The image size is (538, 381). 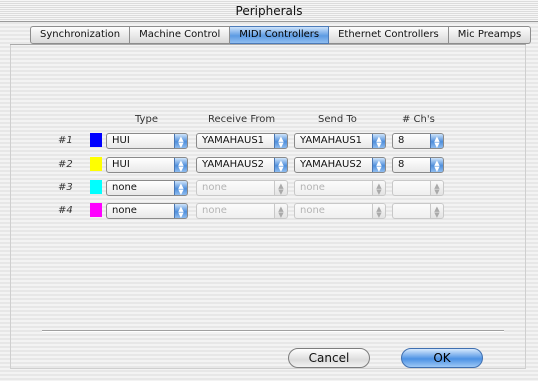 I want to click on receive-from-value: YAMAHAUS1, so click(x=233, y=140).